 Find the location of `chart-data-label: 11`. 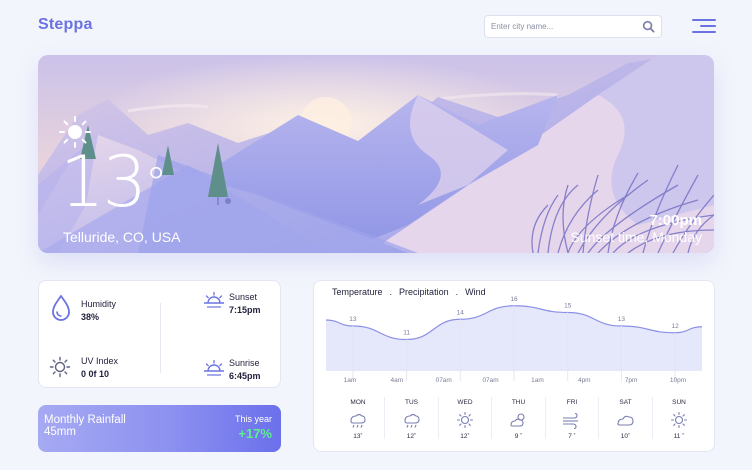

chart-data-label: 11 is located at coordinates (406, 333).